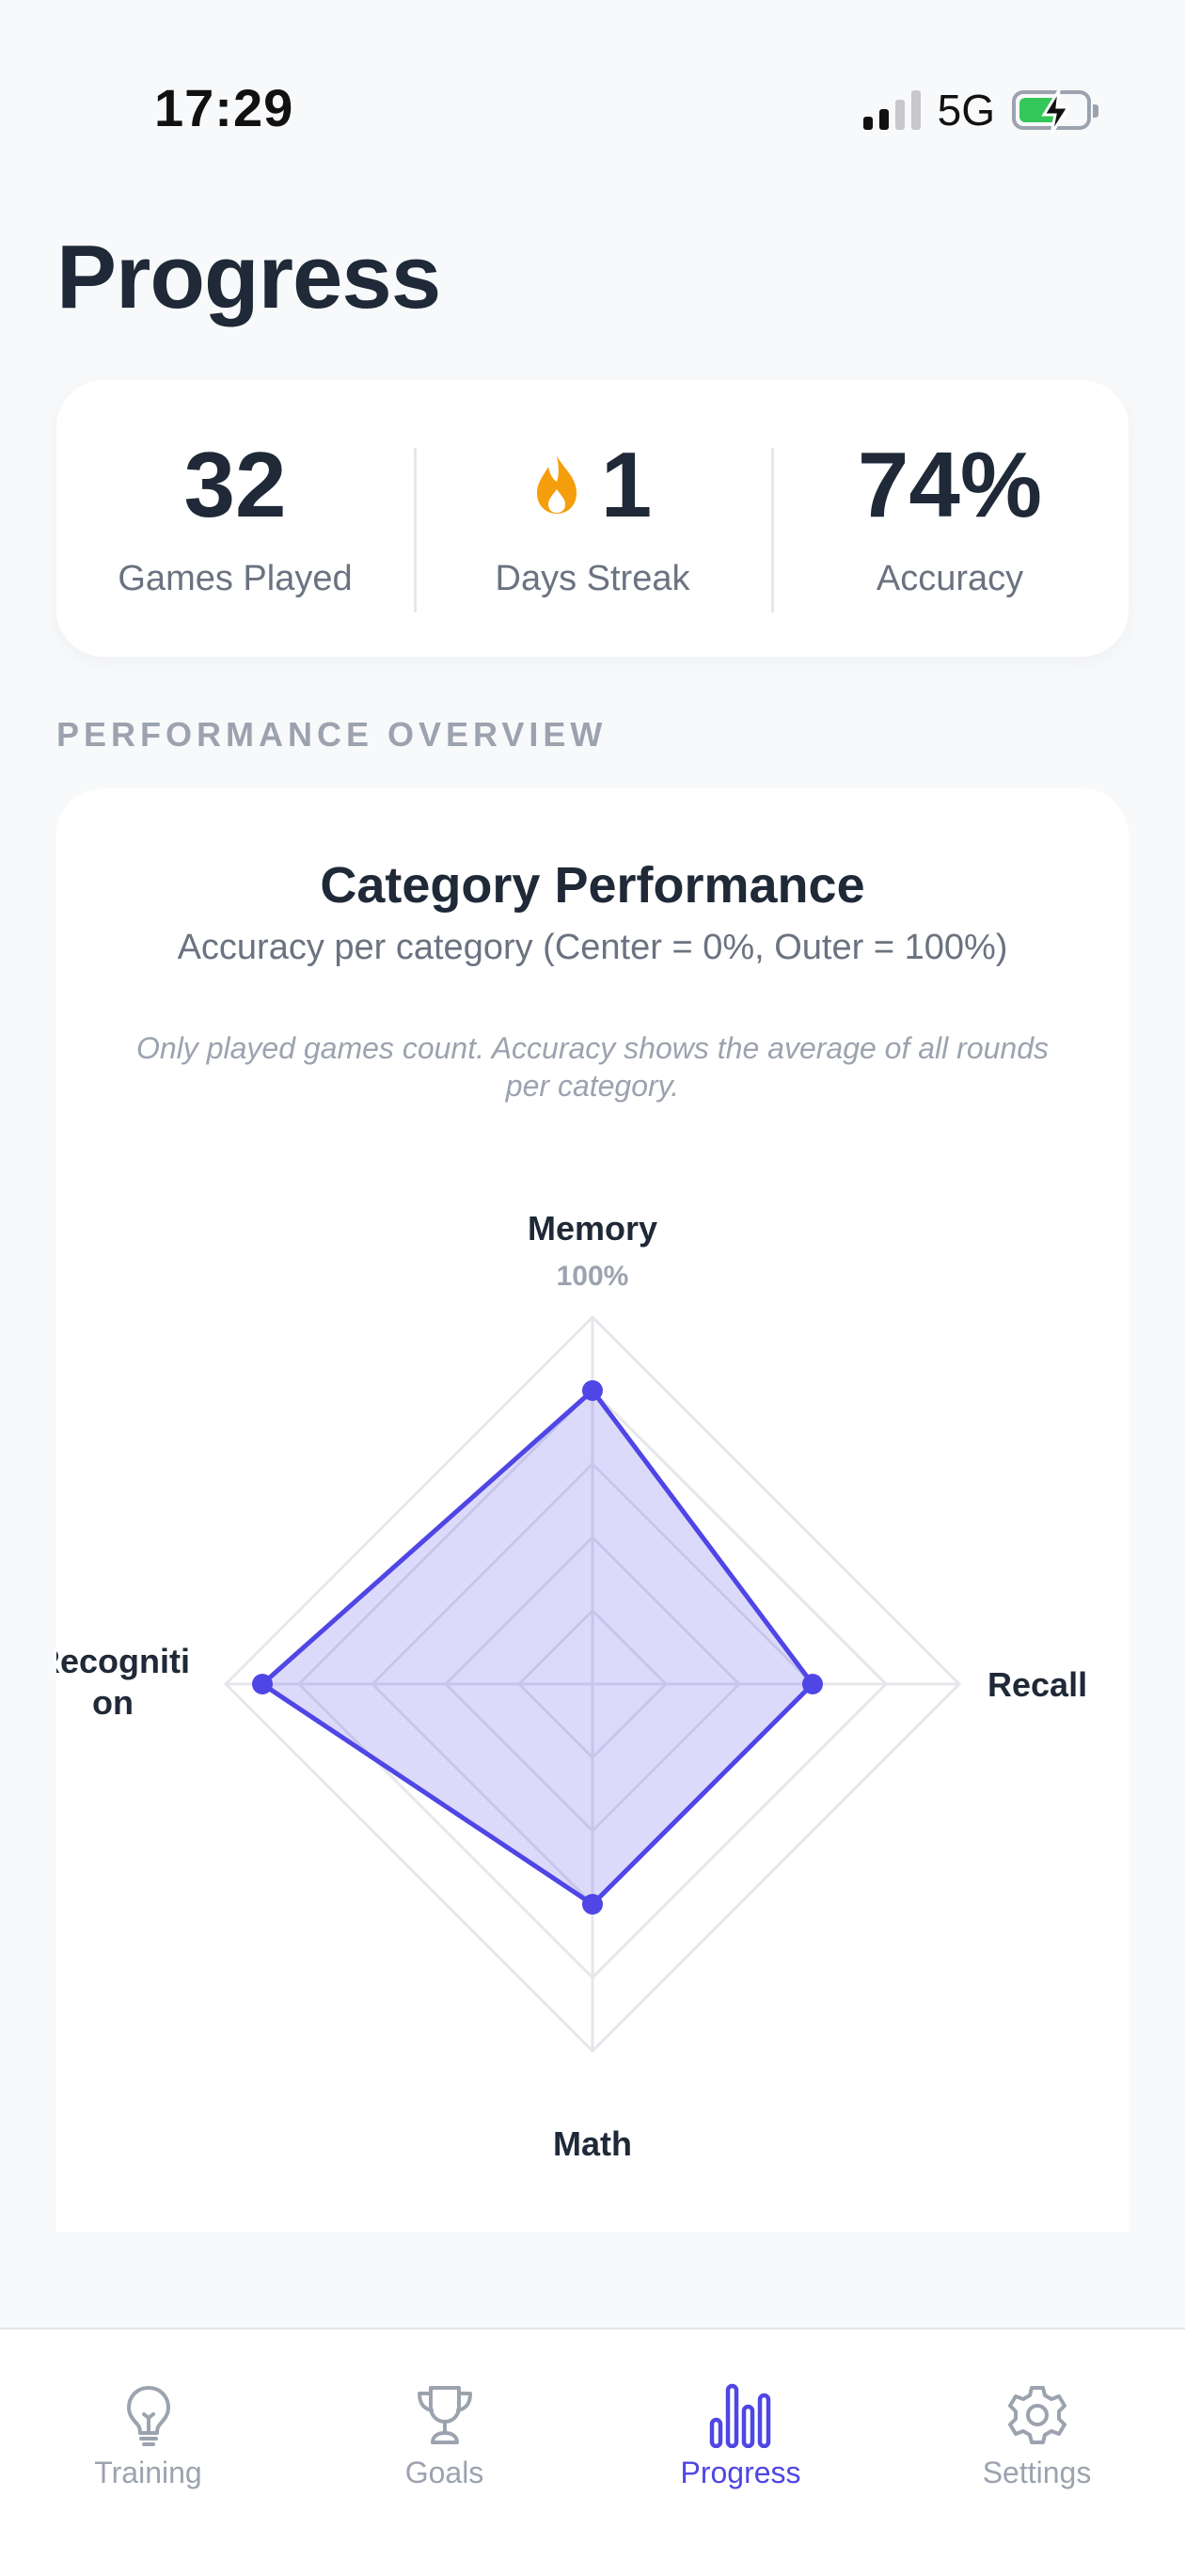 The width and height of the screenshot is (1185, 2576). What do you see at coordinates (592, 522) in the screenshot?
I see `stat-days-streak: 1 Days Streak` at bounding box center [592, 522].